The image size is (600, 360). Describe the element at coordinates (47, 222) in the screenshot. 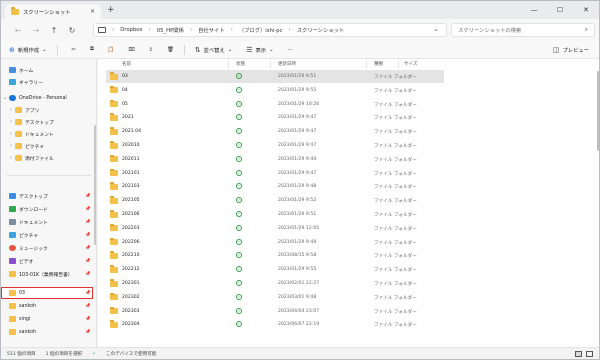

I see `sidebar-item-documents: ドキュメント 📌` at that location.